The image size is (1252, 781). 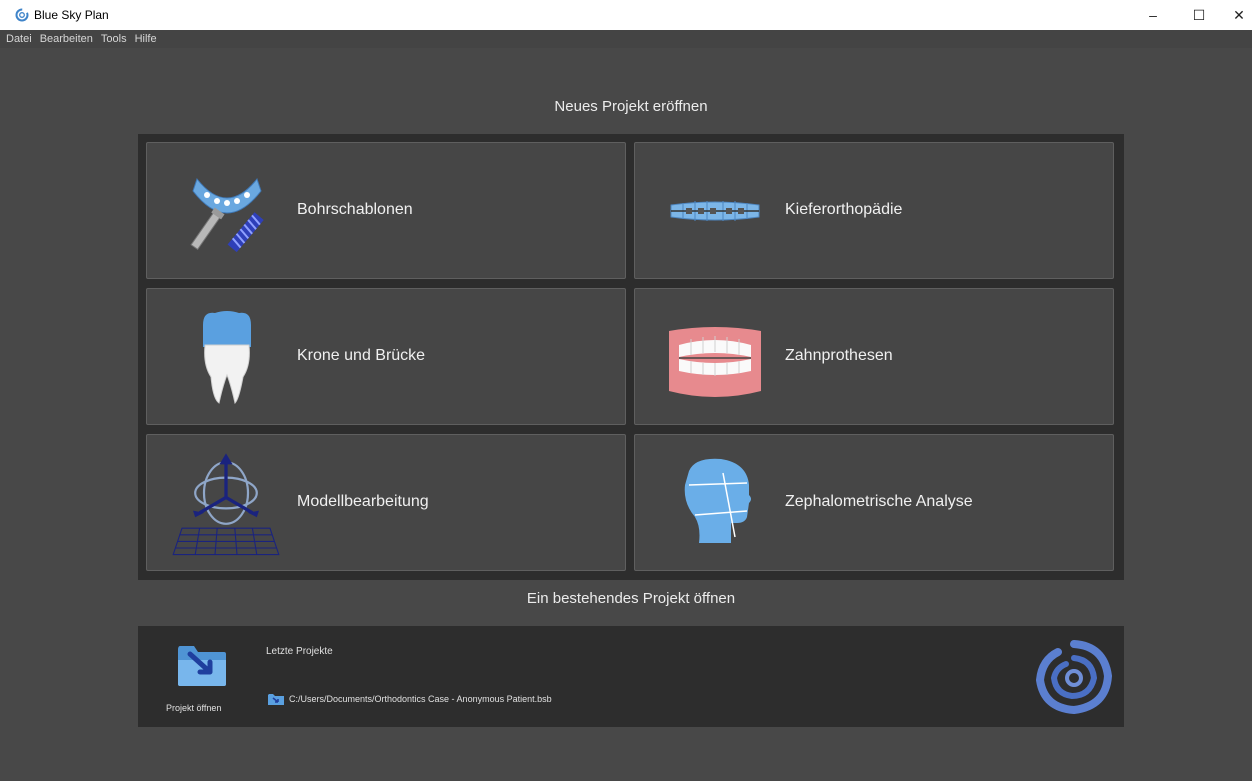 I want to click on card-label-bohrschablonen: Bohrschablonen, so click(x=355, y=209).